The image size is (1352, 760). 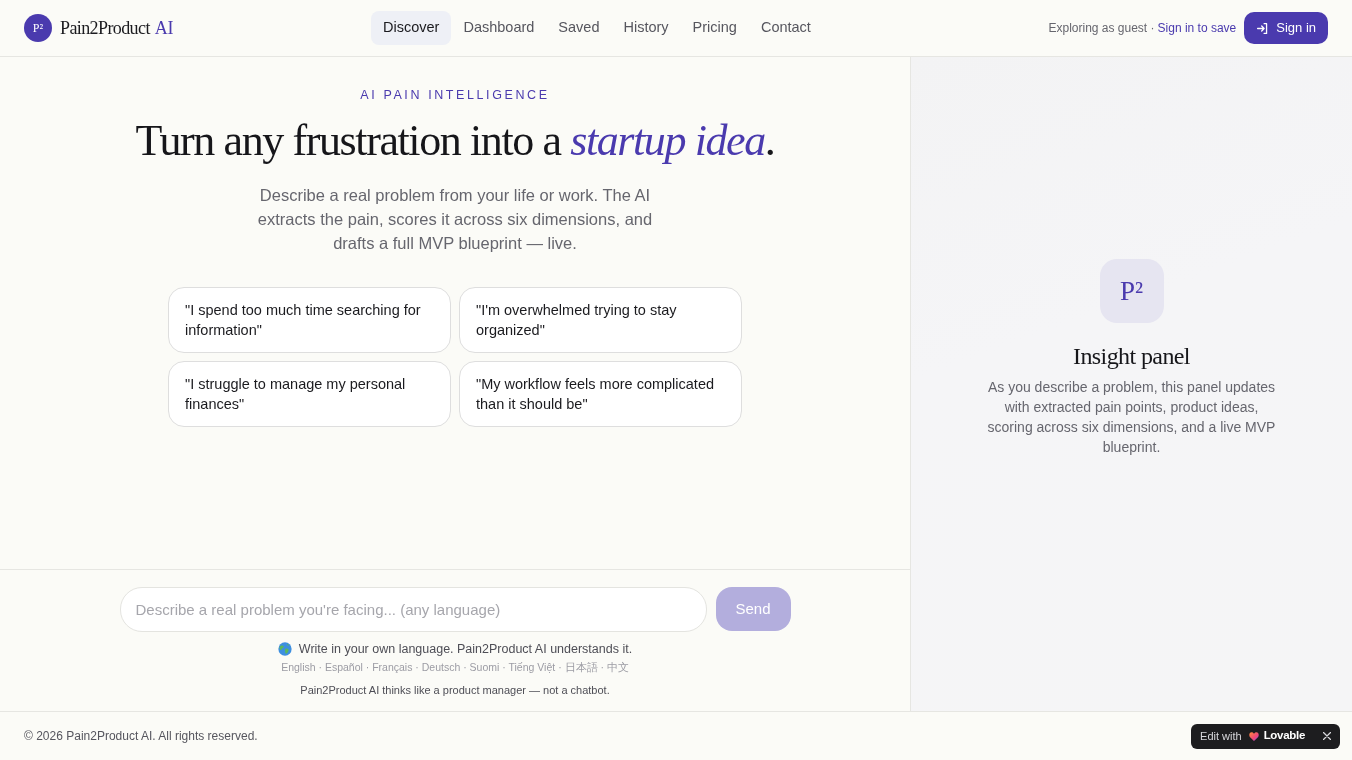 I want to click on nav-link: Dashboard, so click(x=499, y=28).